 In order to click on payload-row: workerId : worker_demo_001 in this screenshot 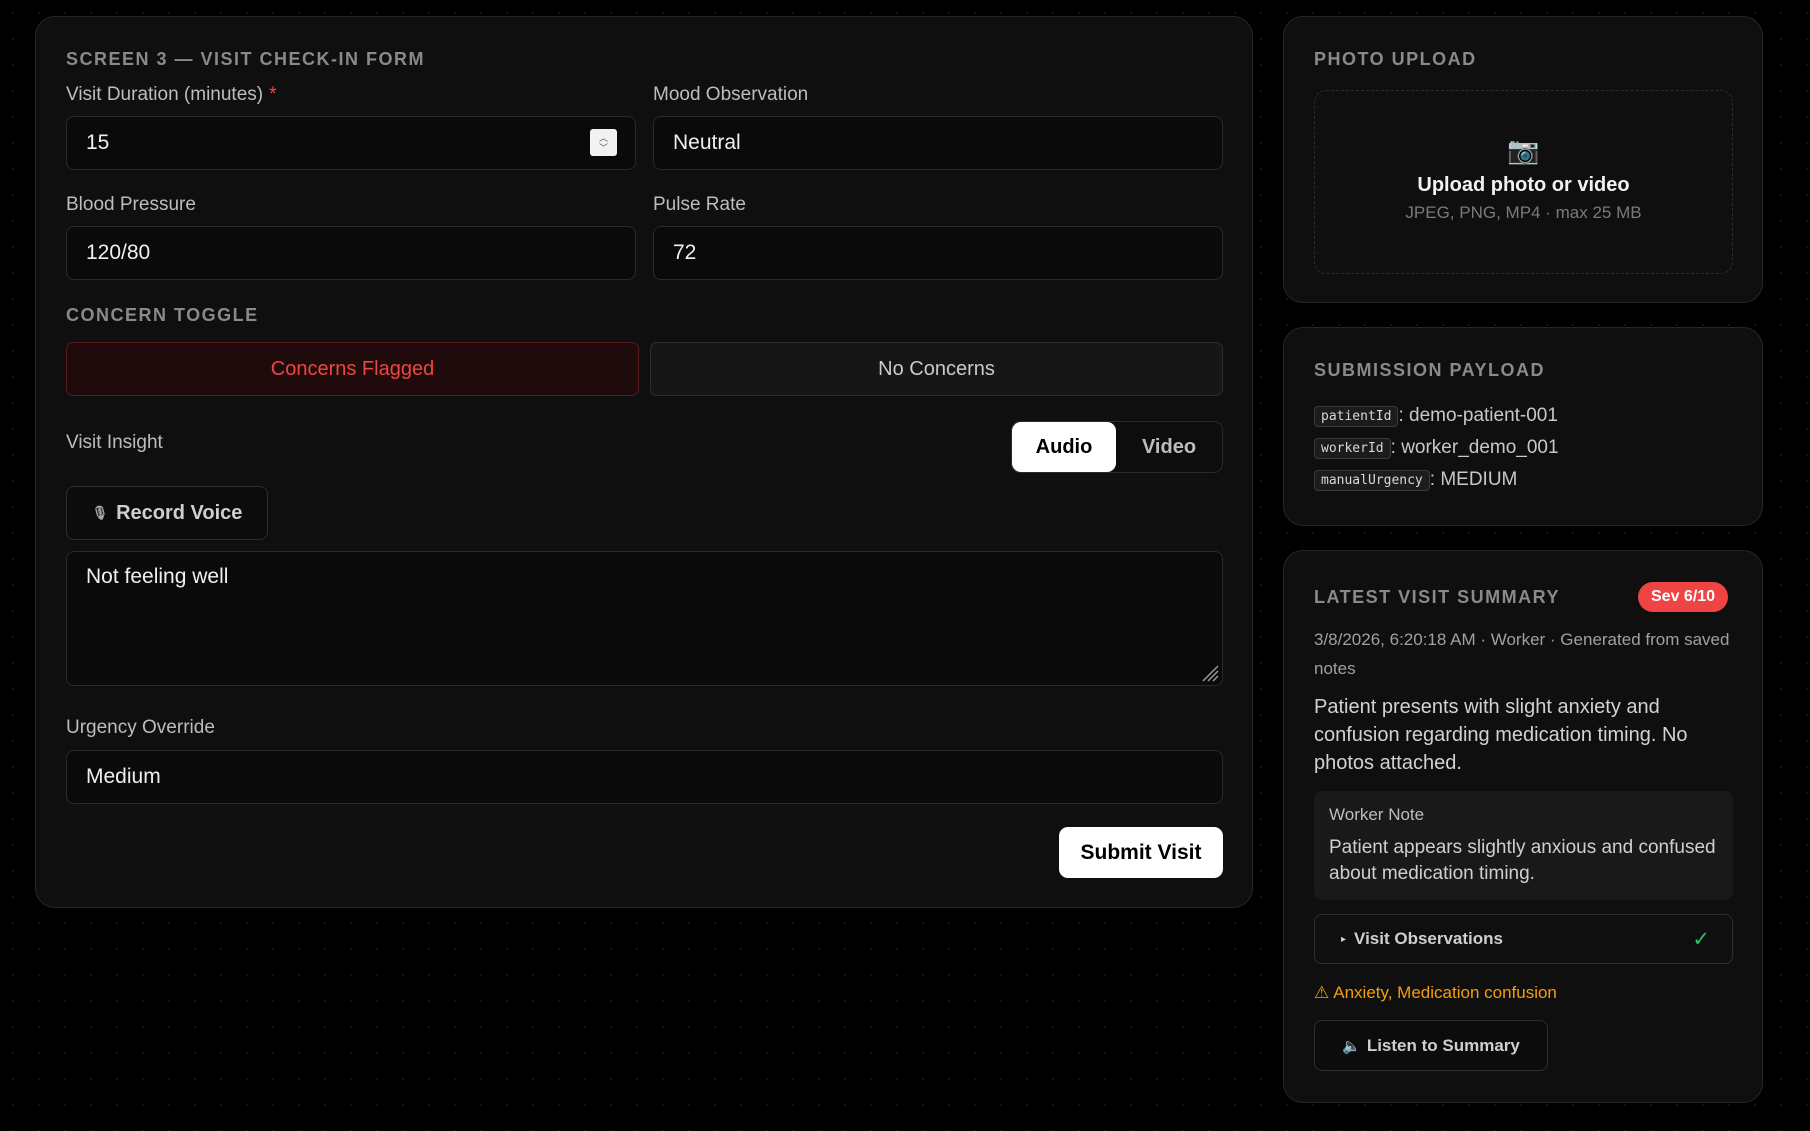, I will do `click(1436, 448)`.